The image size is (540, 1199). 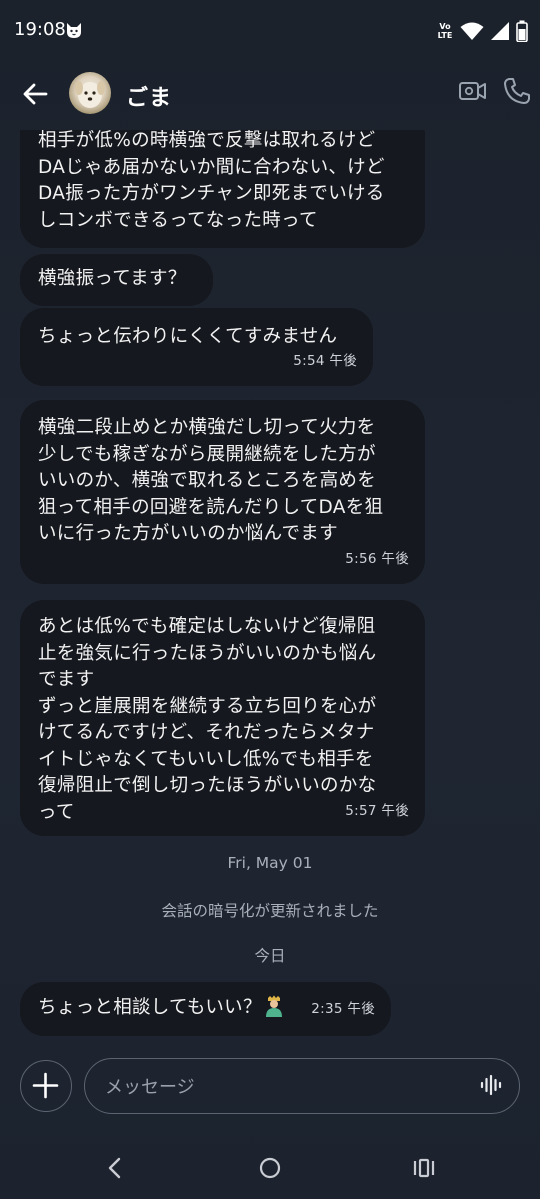 What do you see at coordinates (115, 1168) in the screenshot?
I see `chevron-left-icon` at bounding box center [115, 1168].